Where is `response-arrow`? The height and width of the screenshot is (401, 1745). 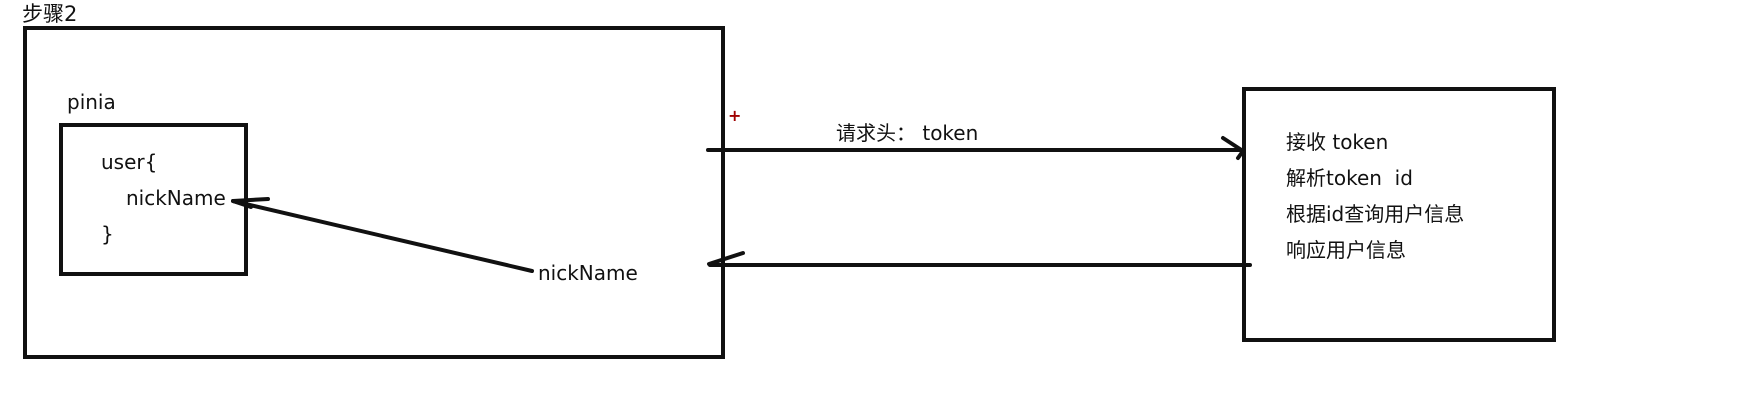 response-arrow is located at coordinates (979, 259).